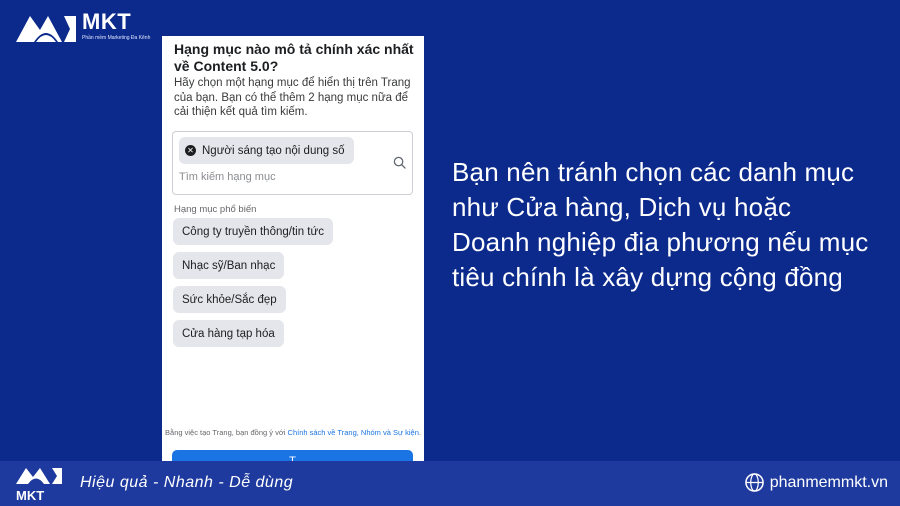 The height and width of the screenshot is (506, 900). Describe the element at coordinates (292, 455) in the screenshot. I see `create-page-button: T` at that location.